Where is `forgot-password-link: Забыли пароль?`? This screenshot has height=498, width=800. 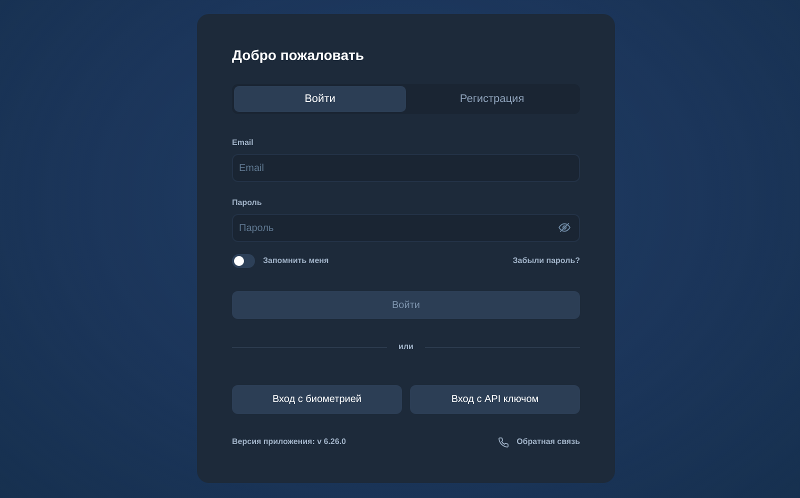
forgot-password-link: Забыли пароль? is located at coordinates (546, 261).